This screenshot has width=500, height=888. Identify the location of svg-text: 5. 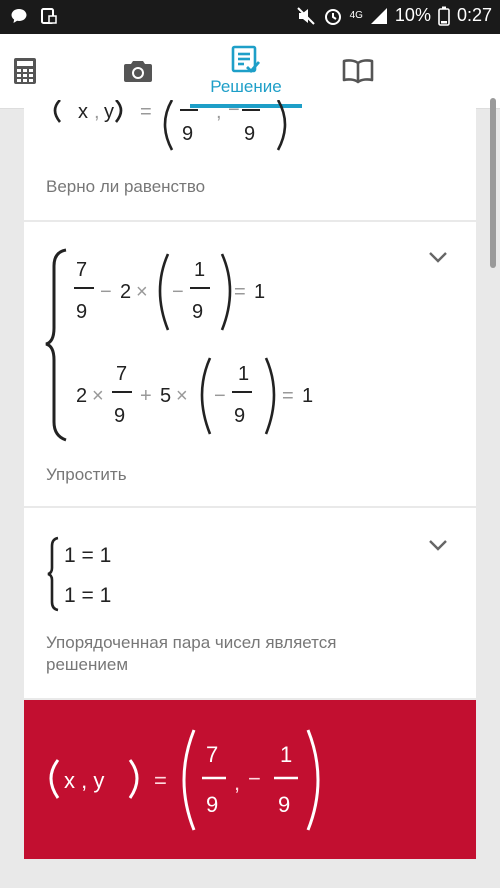
(165, 396).